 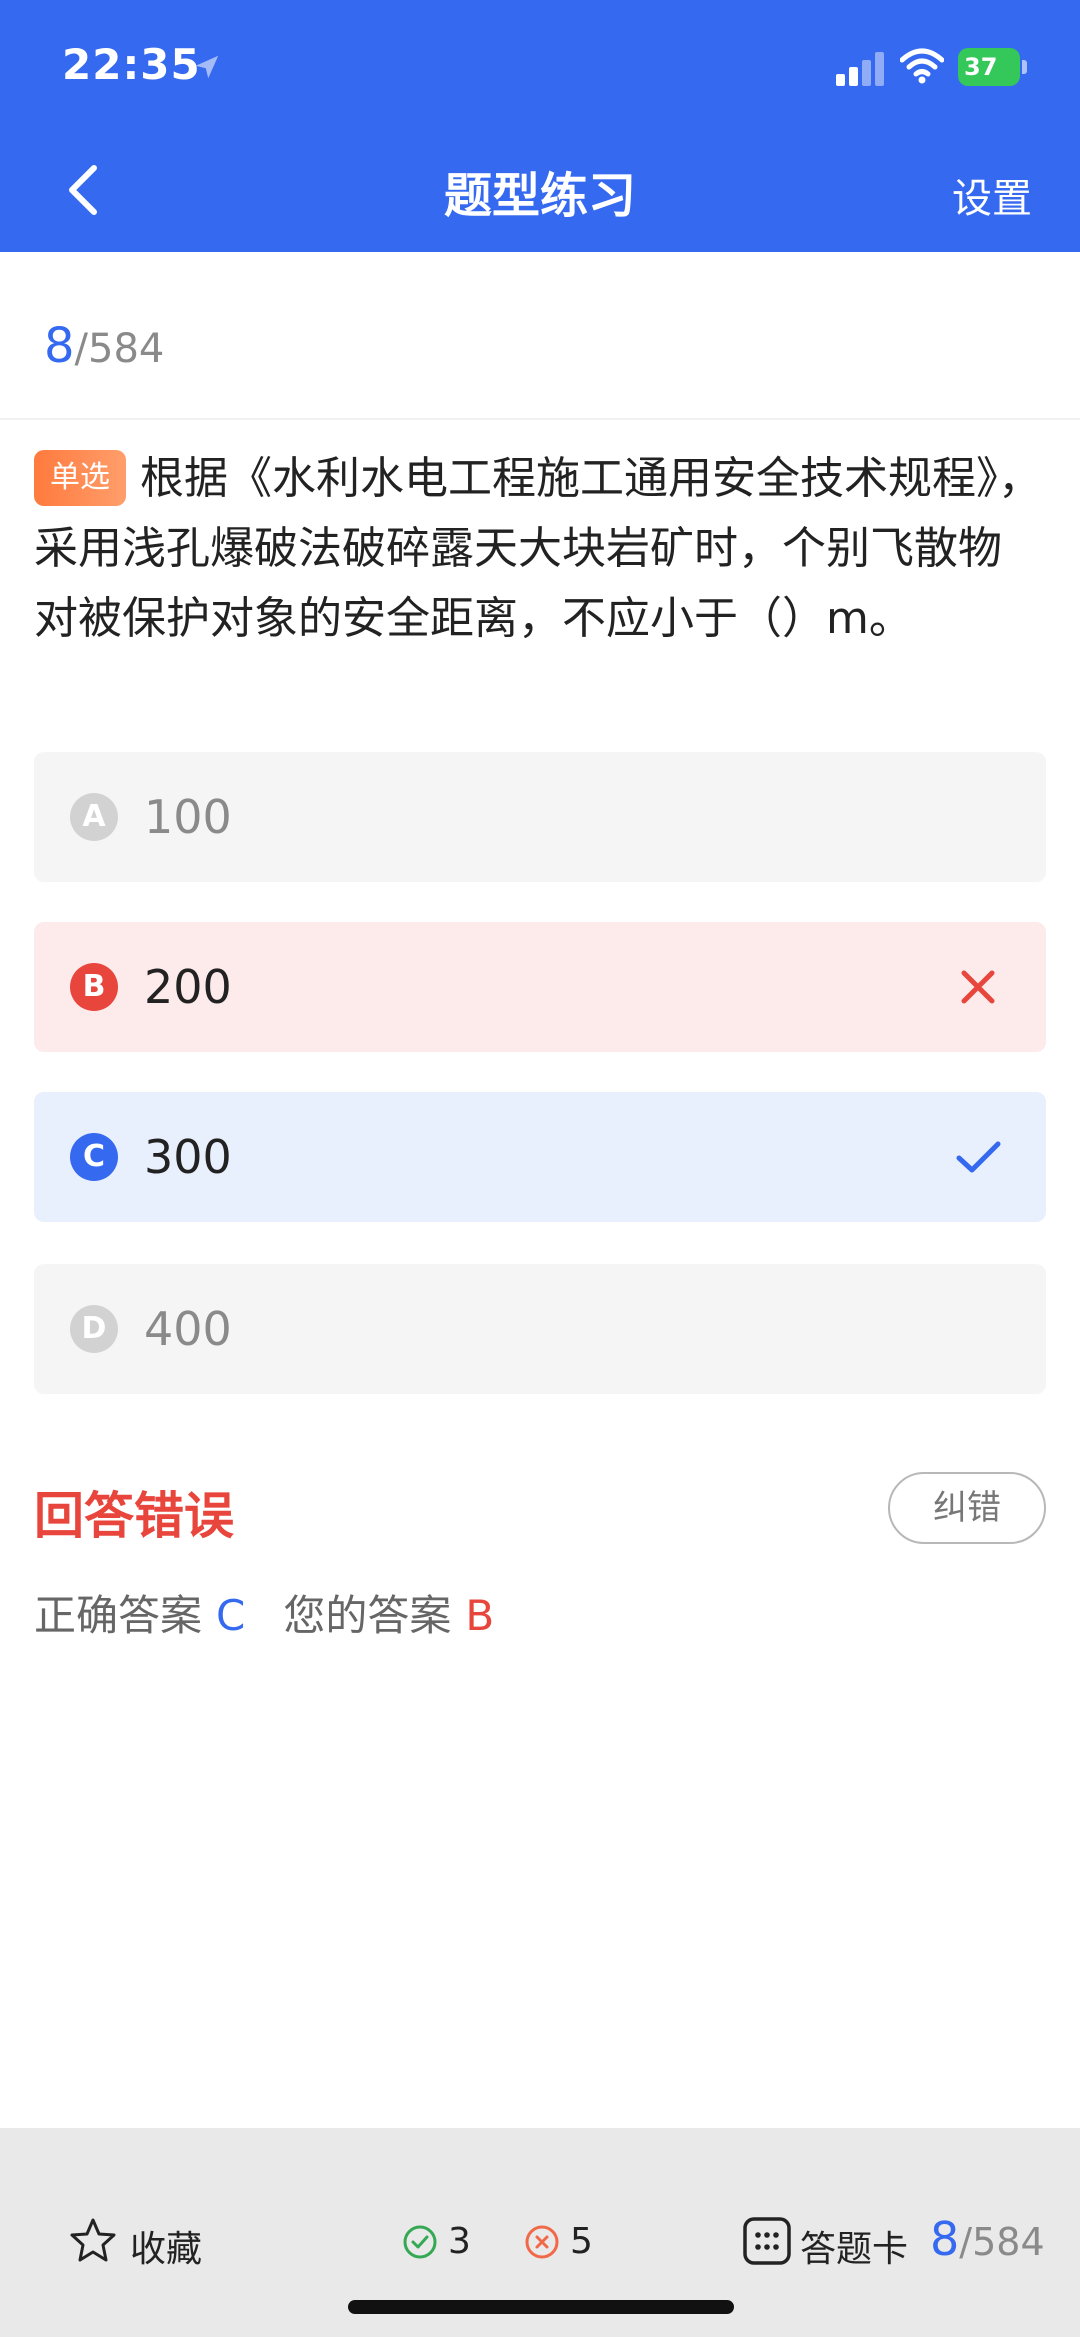 What do you see at coordinates (119, 349) in the screenshot?
I see `total-count: /584` at bounding box center [119, 349].